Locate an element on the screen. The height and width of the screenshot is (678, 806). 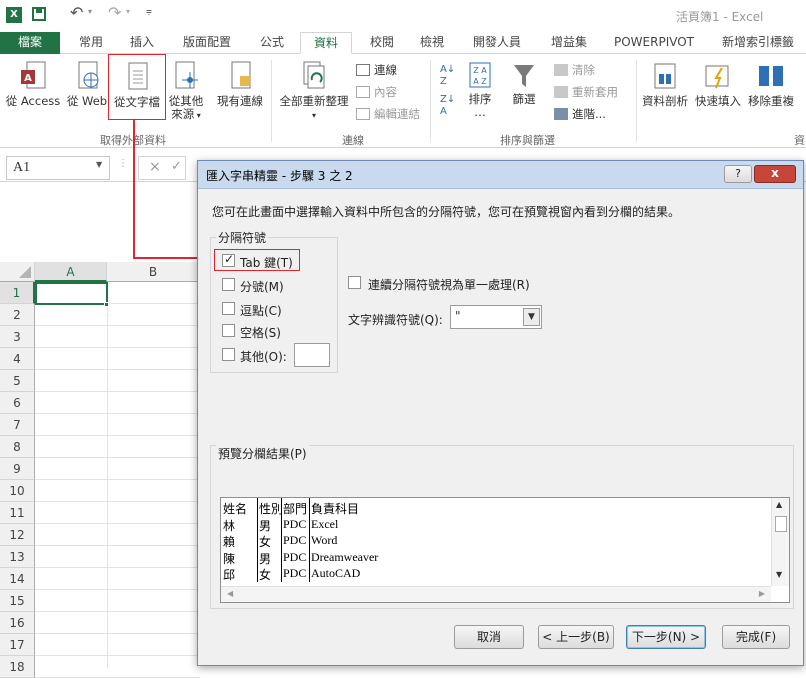
scroll-left-icon: ◀ is located at coordinates (230, 593).